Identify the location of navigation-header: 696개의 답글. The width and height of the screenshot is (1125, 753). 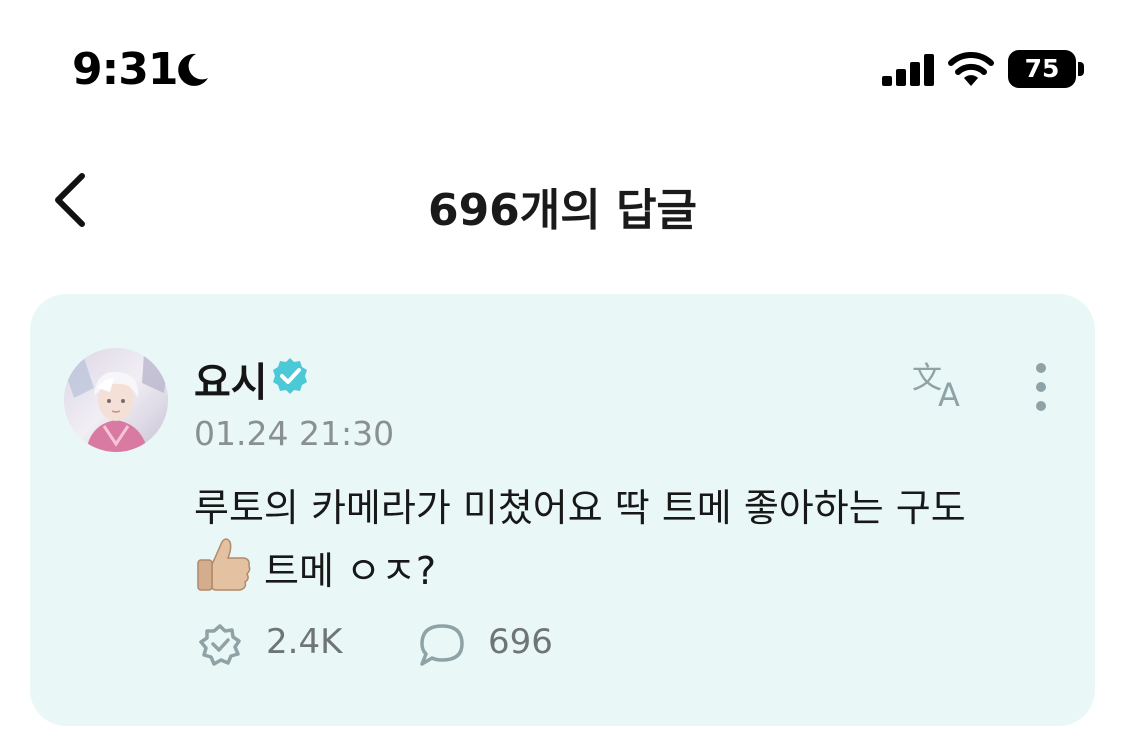
(562, 200).